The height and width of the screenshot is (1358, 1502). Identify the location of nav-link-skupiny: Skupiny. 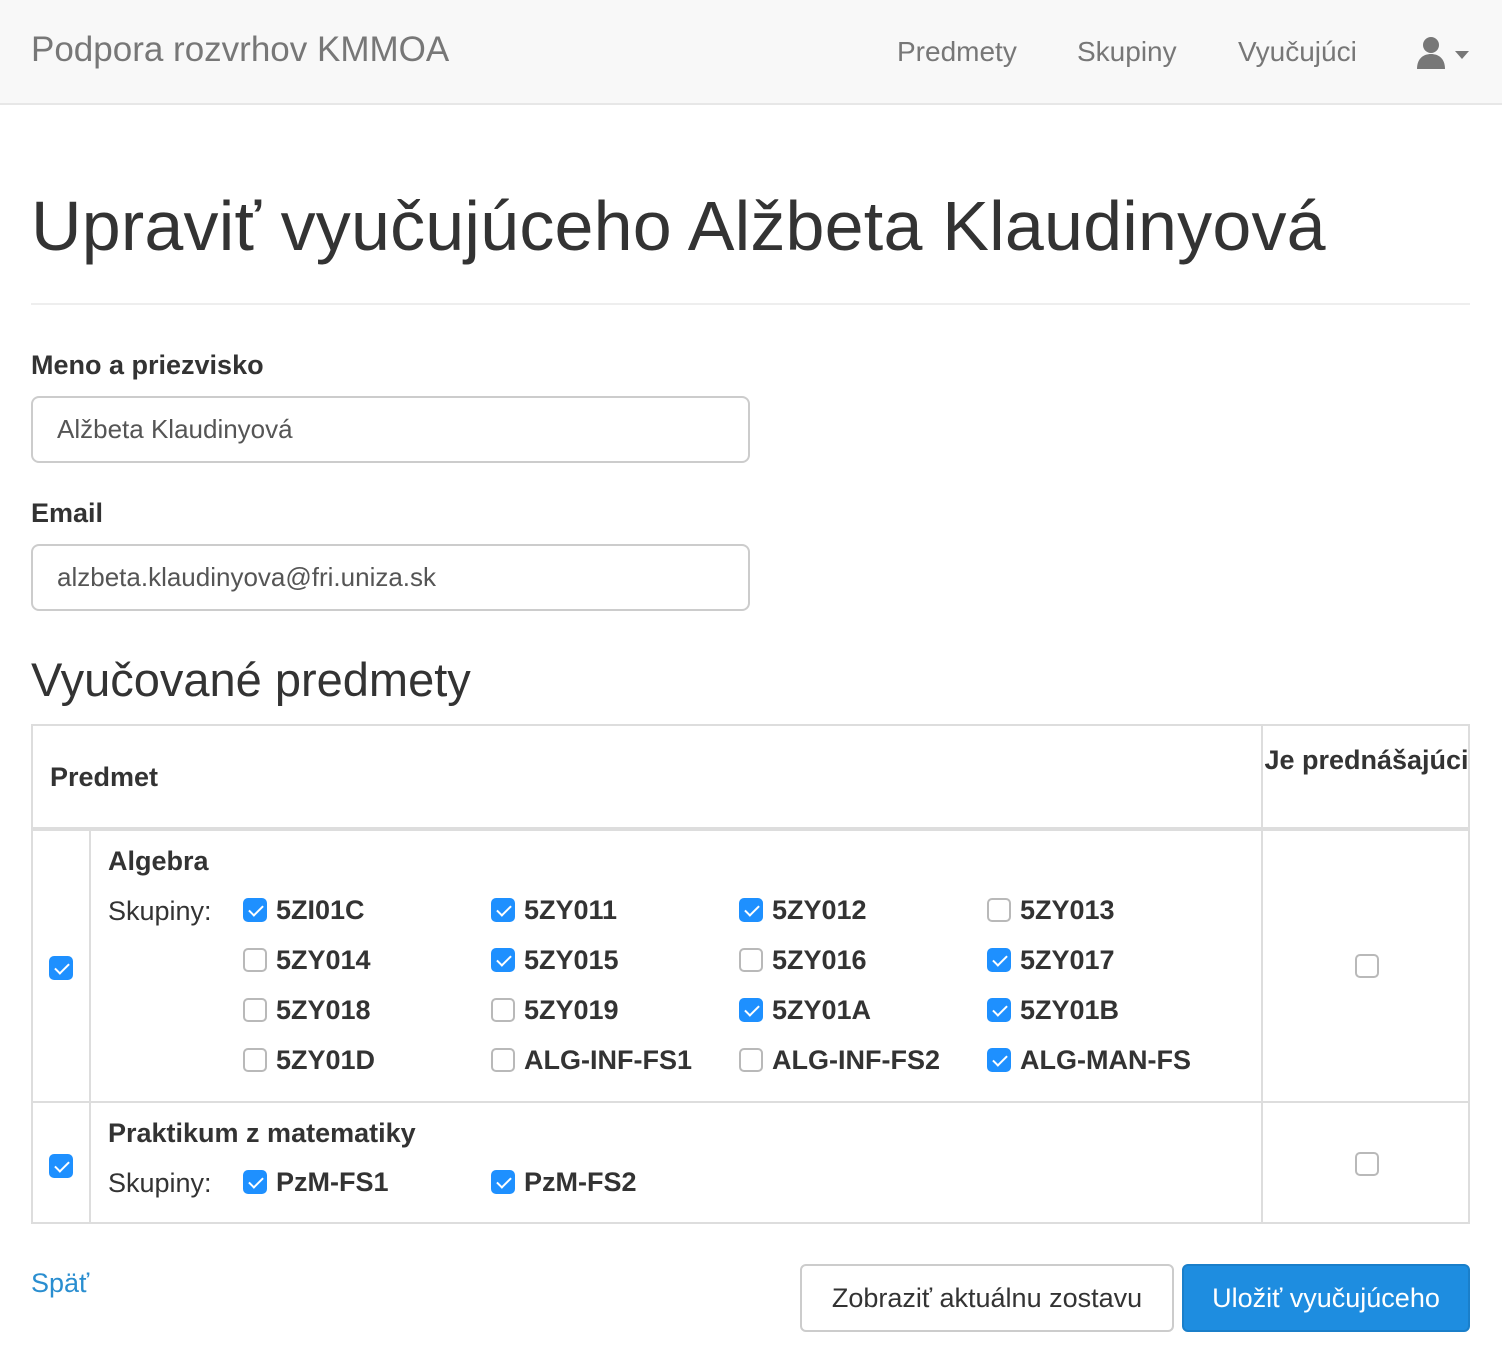
(1127, 52).